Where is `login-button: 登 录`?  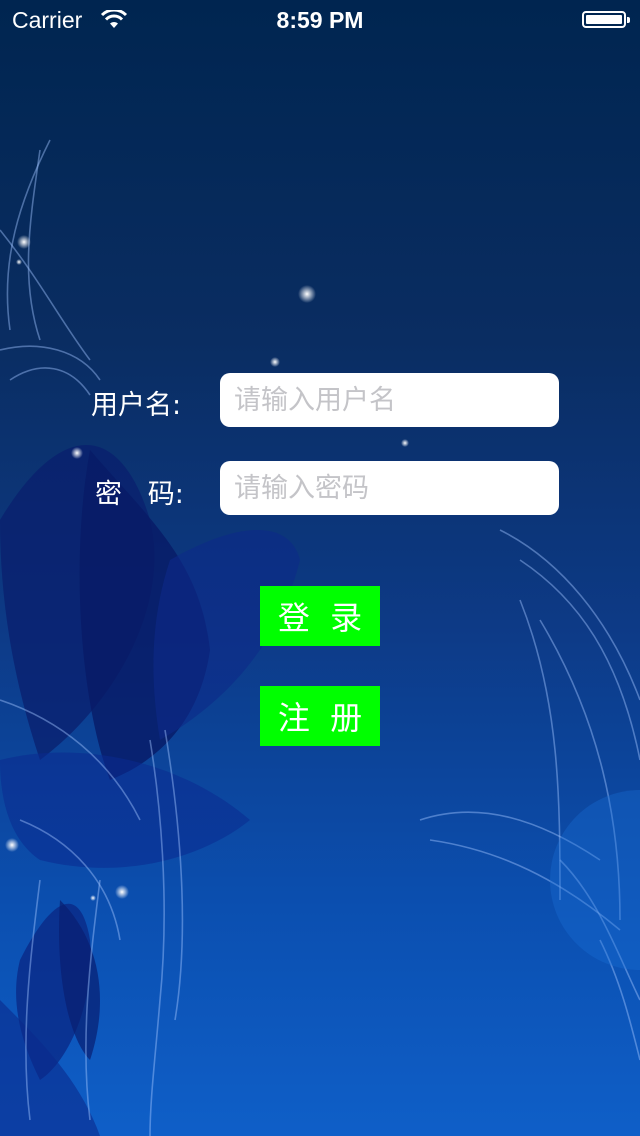 login-button: 登 录 is located at coordinates (320, 616).